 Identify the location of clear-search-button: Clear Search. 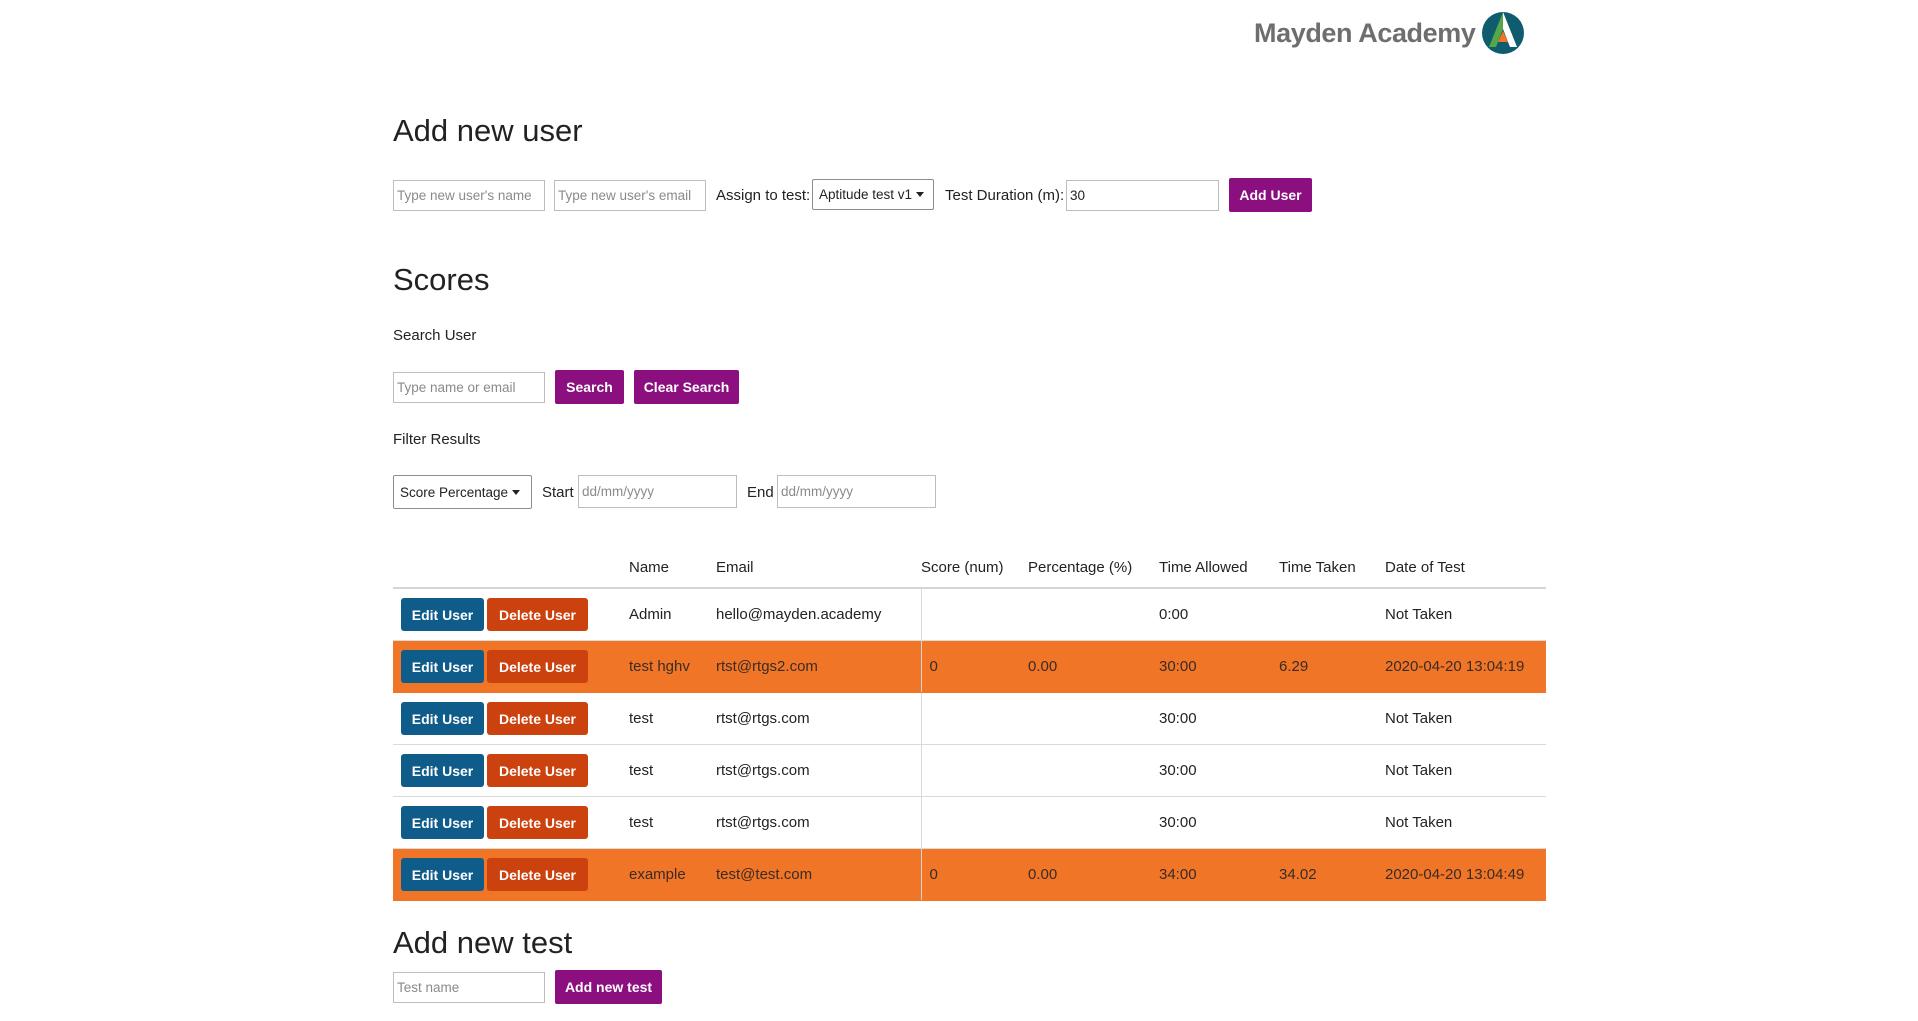
(686, 387).